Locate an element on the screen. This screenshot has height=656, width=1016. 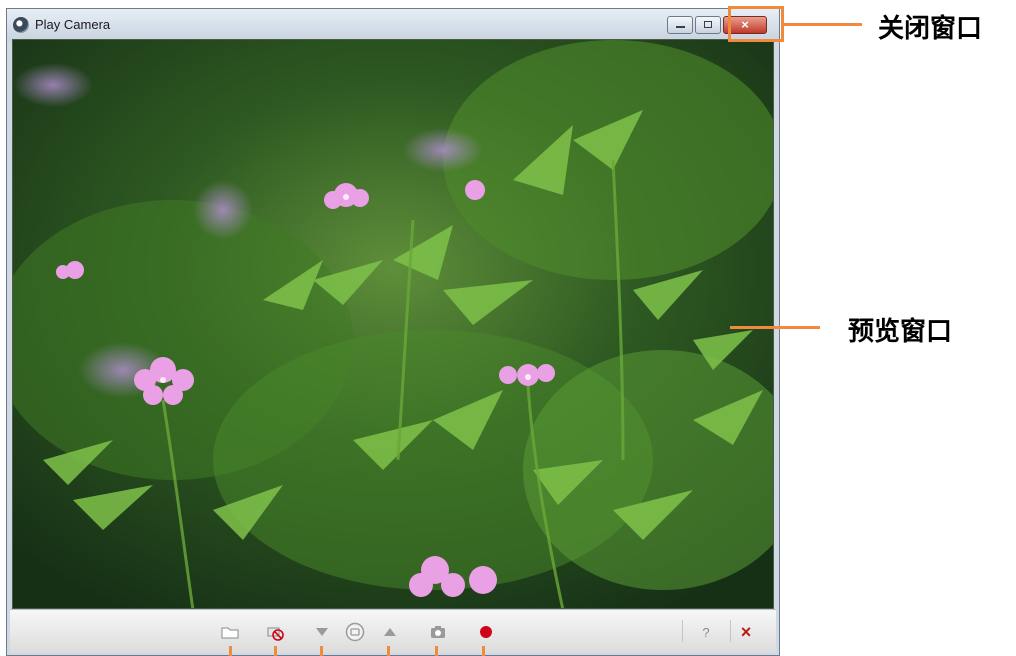
triangle-down-icon is located at coordinates (322, 632).